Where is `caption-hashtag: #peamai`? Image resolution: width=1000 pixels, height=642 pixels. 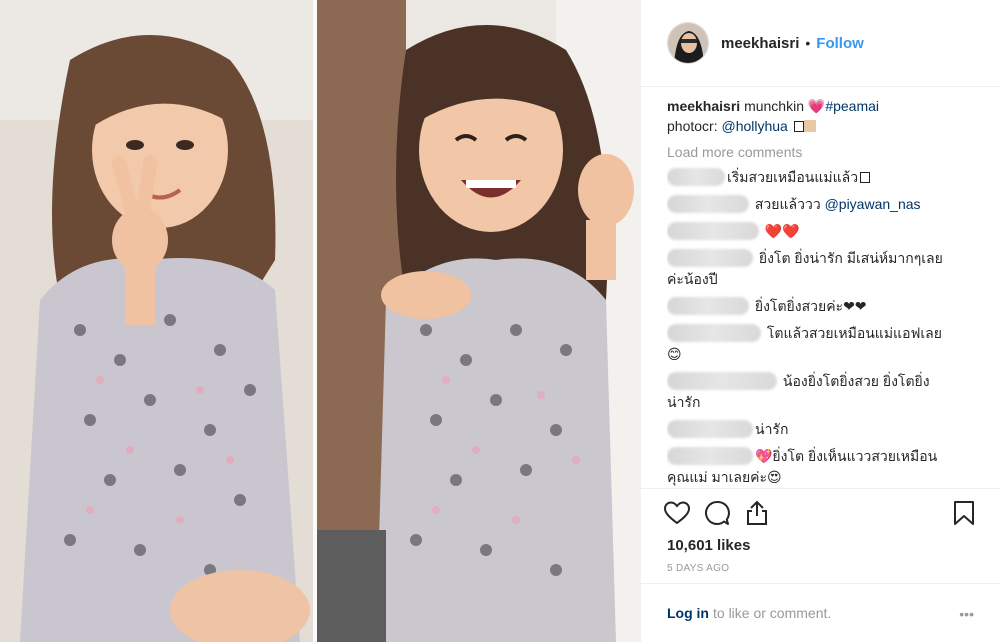 caption-hashtag: #peamai is located at coordinates (852, 106).